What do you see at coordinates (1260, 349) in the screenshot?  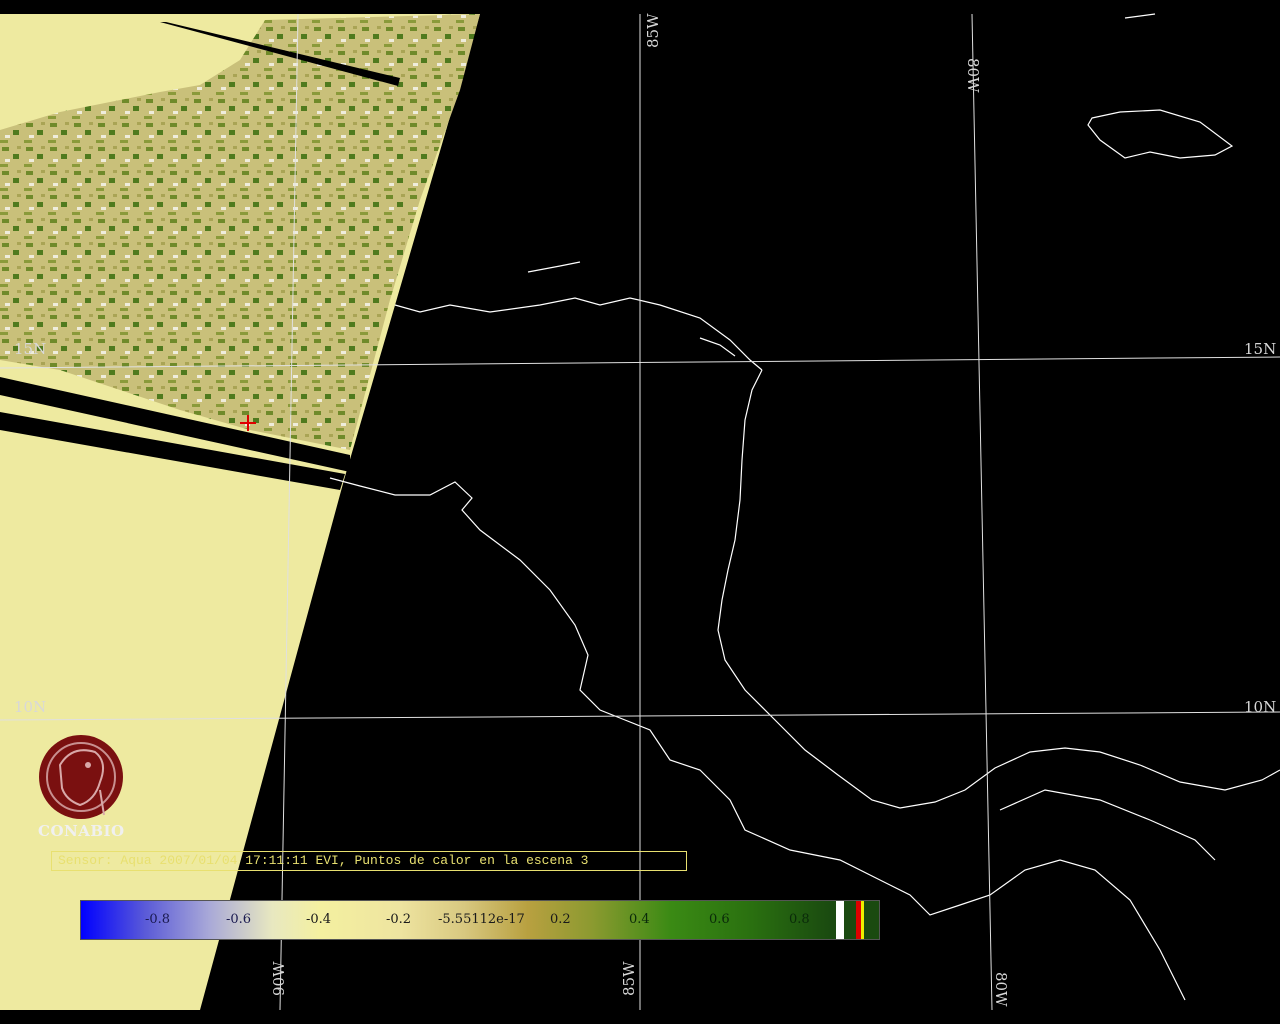 I see `lat-label-15n-right: 15N` at bounding box center [1260, 349].